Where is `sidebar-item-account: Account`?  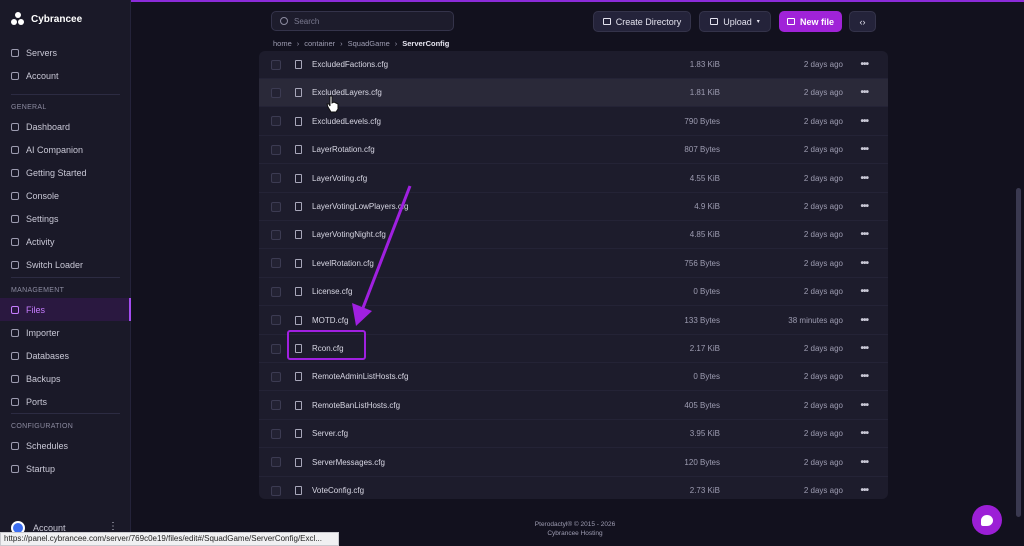
sidebar-item-account: Account is located at coordinates (65, 75).